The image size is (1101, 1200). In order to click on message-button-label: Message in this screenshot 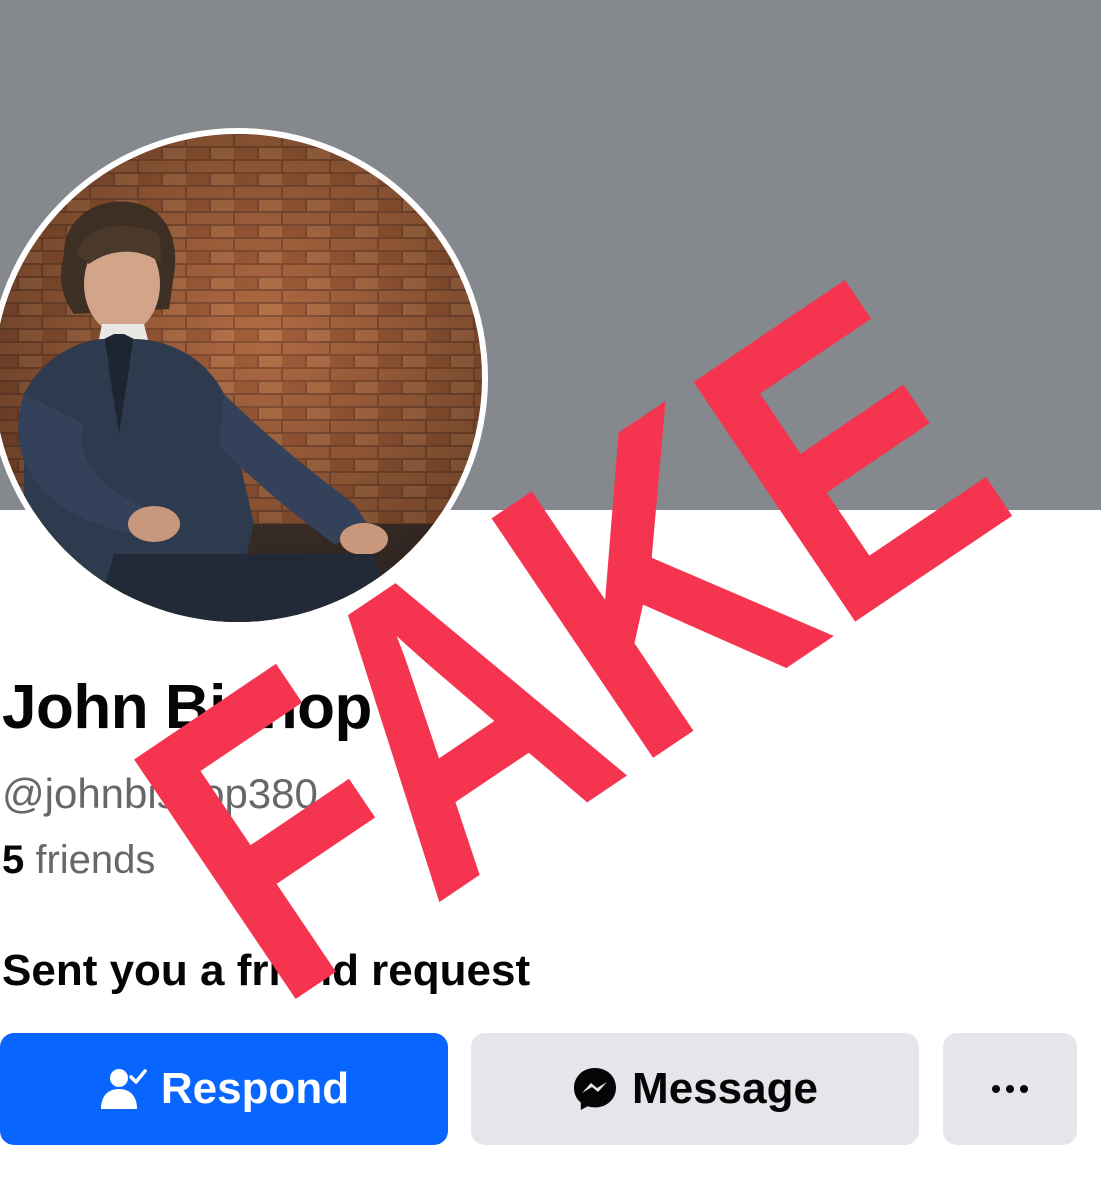, I will do `click(725, 1088)`.